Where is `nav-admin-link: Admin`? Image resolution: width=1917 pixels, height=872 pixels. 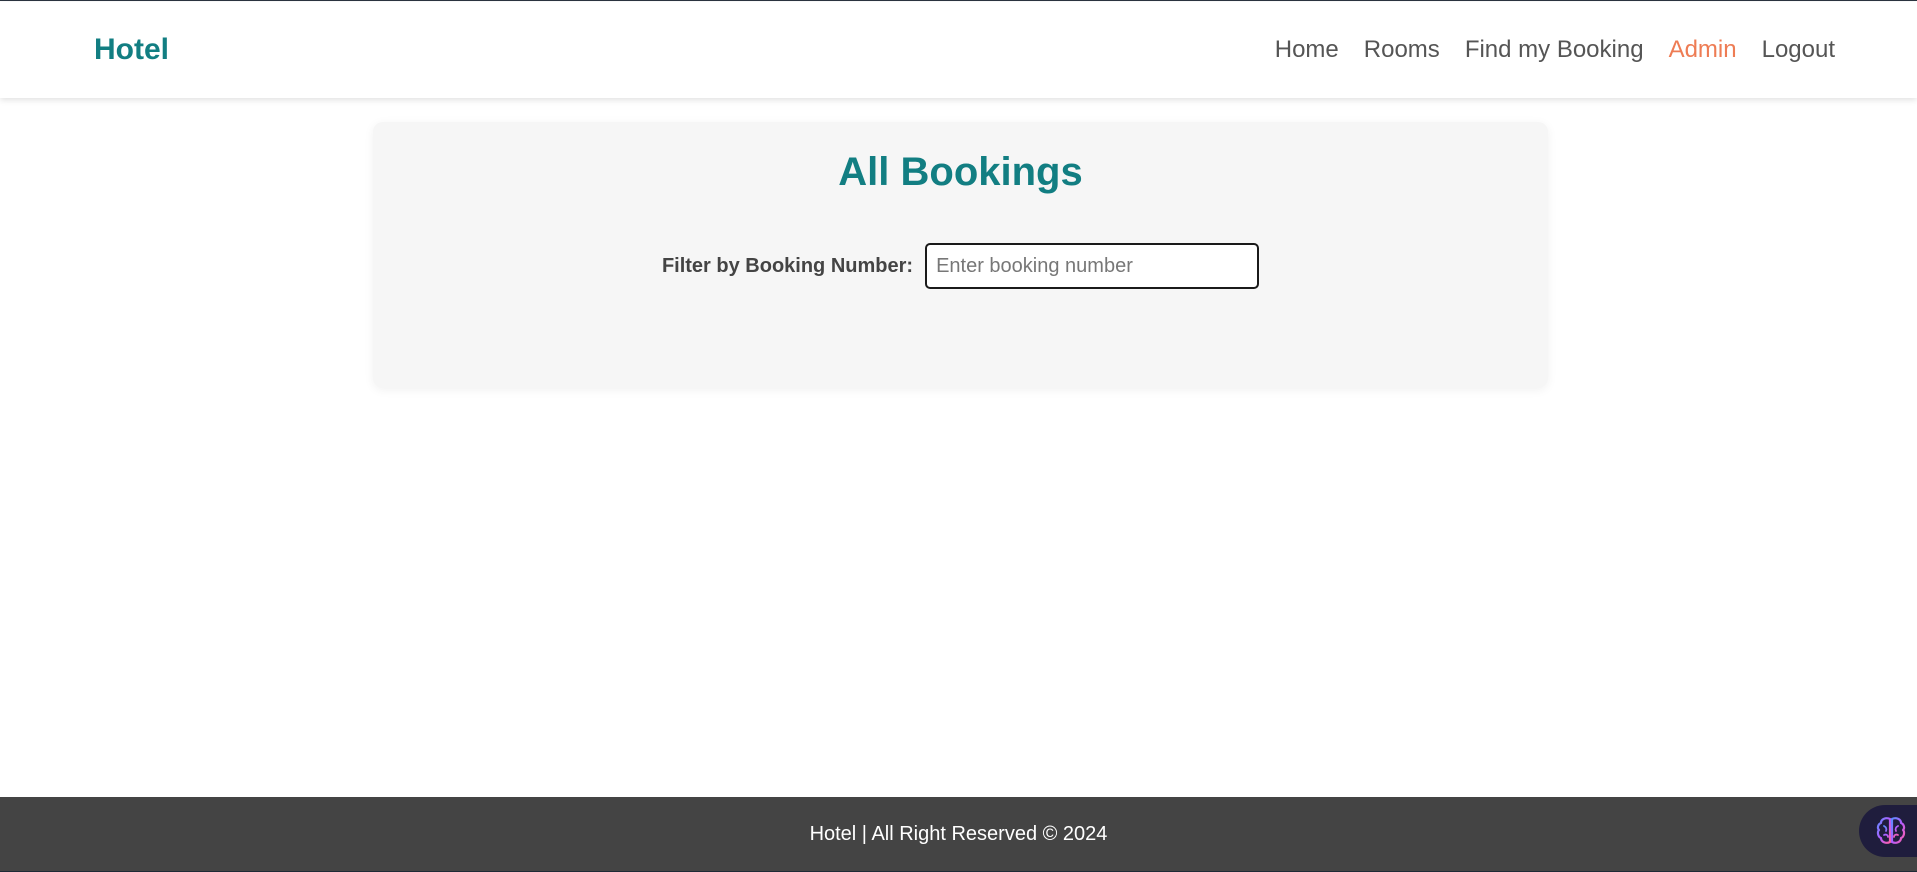 nav-admin-link: Admin is located at coordinates (1703, 50).